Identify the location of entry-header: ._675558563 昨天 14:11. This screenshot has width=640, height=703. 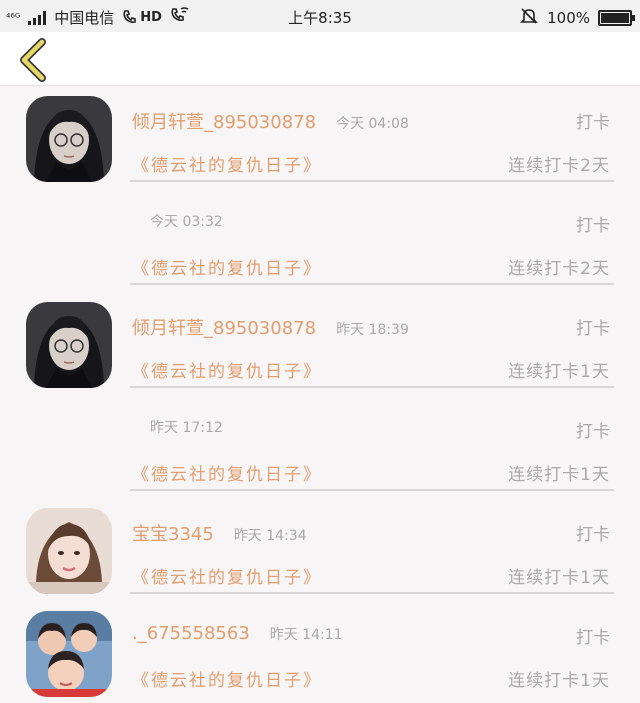
(237, 633).